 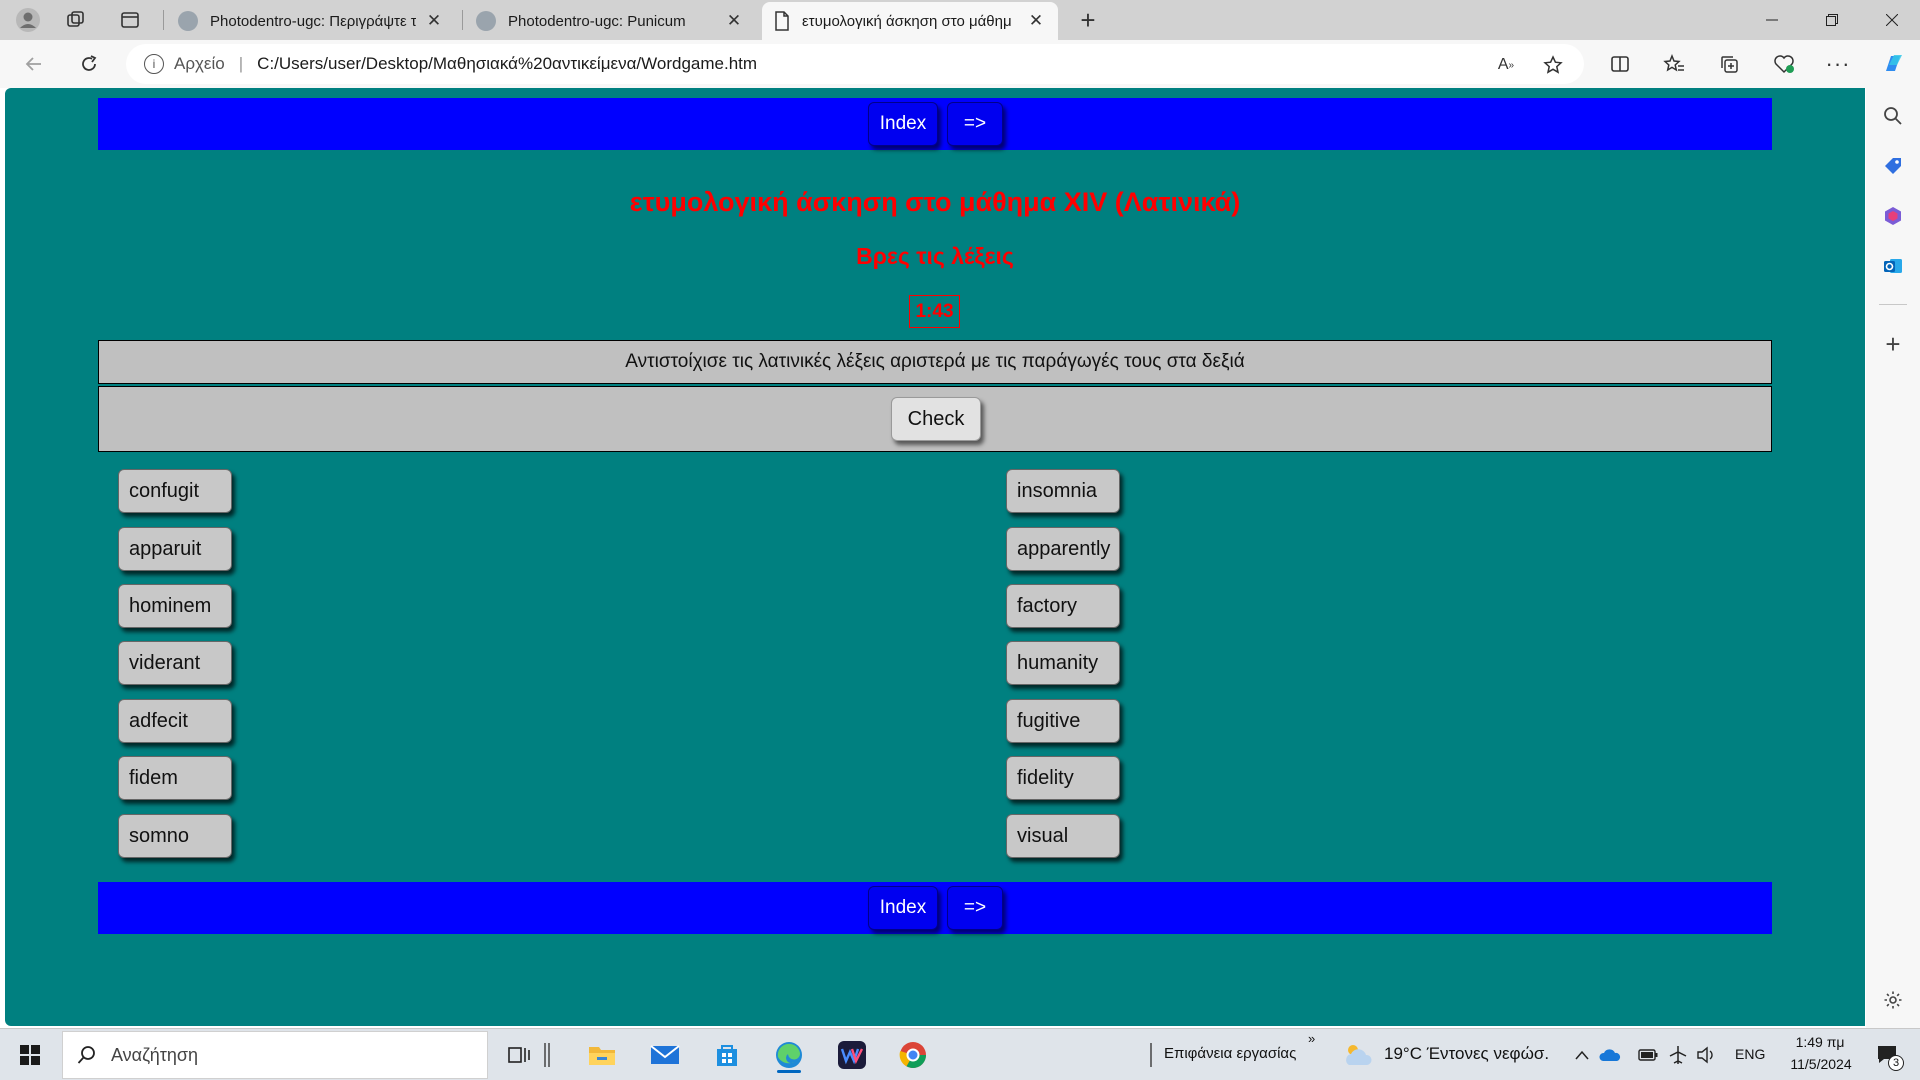 What do you see at coordinates (1063, 836) in the screenshot?
I see `derivative-word-tile: visual` at bounding box center [1063, 836].